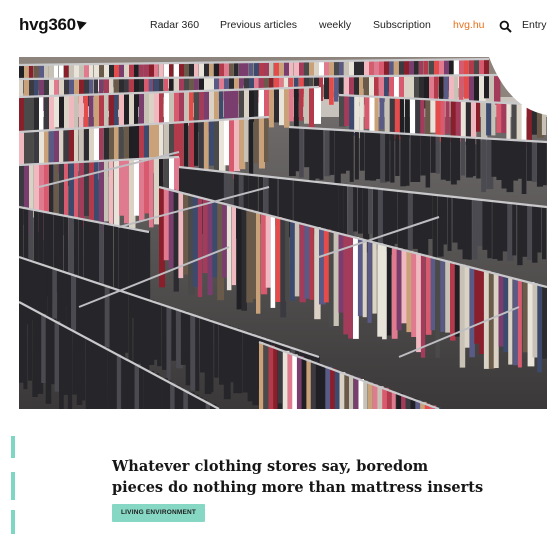 The height and width of the screenshot is (536, 547). Describe the element at coordinates (82, 24) in the screenshot. I see `logo-arrow-icon` at that location.